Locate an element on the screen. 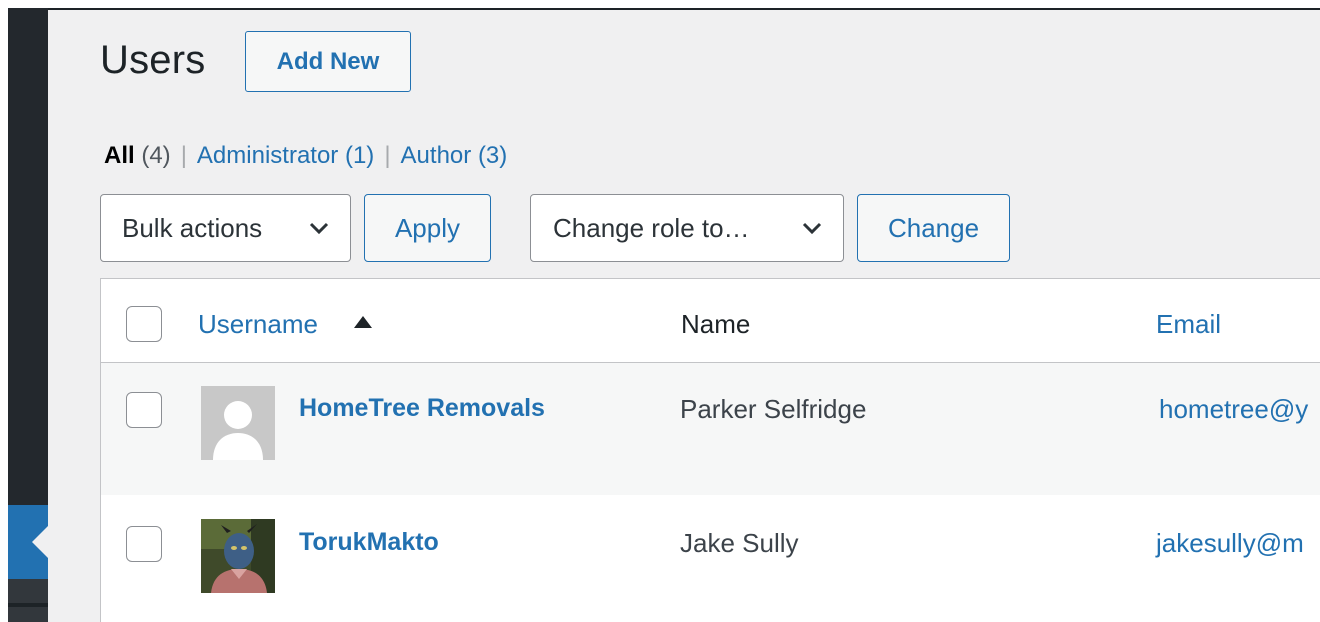 The height and width of the screenshot is (622, 1320). select-all-checkbox is located at coordinates (144, 324).